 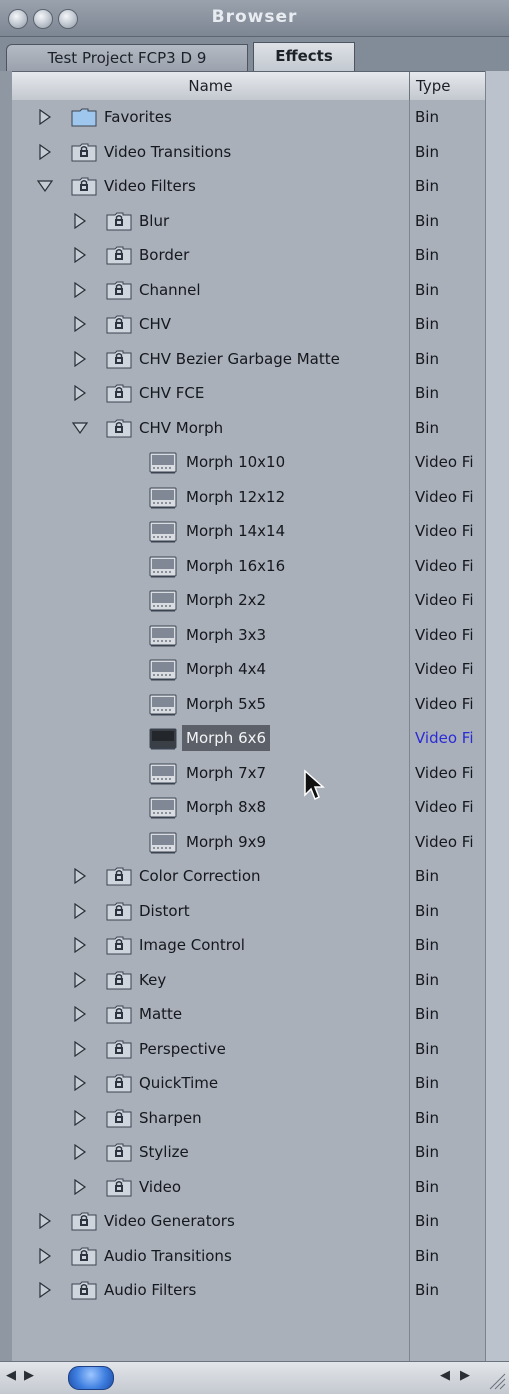 What do you see at coordinates (226, 807) in the screenshot?
I see `effect-name: Morph 8x8` at bounding box center [226, 807].